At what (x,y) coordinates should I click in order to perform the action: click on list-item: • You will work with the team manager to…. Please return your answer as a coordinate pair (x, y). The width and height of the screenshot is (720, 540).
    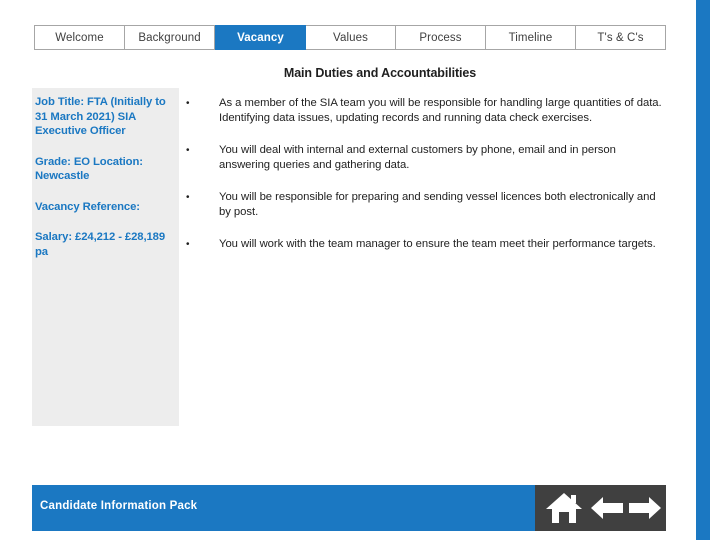
    Looking at the image, I should click on (426, 244).